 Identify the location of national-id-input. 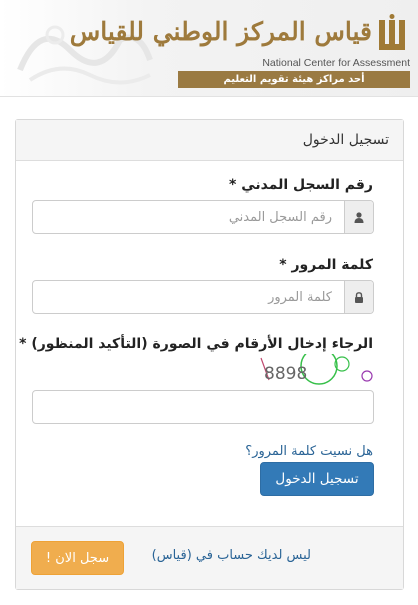
(188, 217).